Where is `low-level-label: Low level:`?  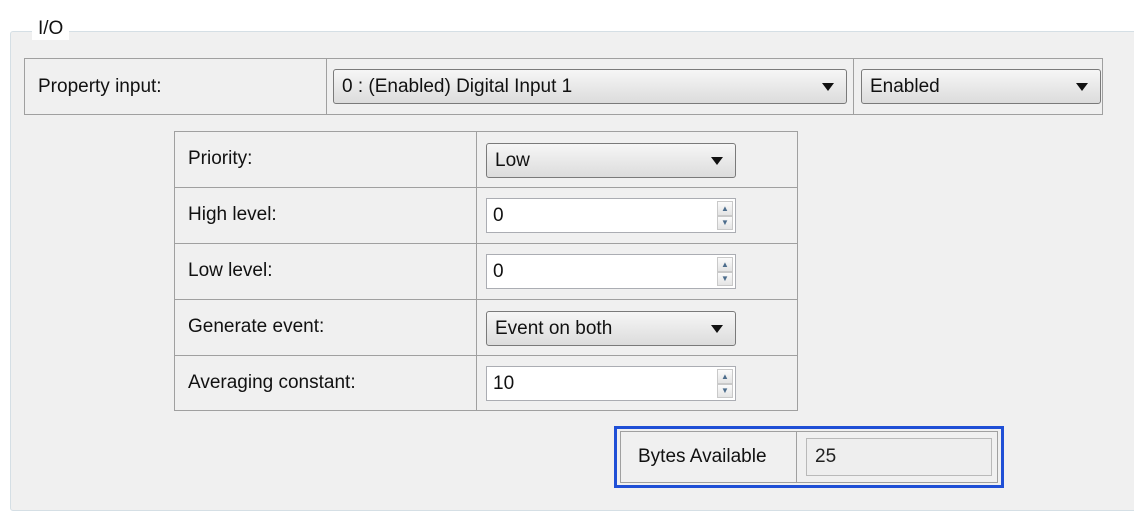
low-level-label: Low level: is located at coordinates (230, 270).